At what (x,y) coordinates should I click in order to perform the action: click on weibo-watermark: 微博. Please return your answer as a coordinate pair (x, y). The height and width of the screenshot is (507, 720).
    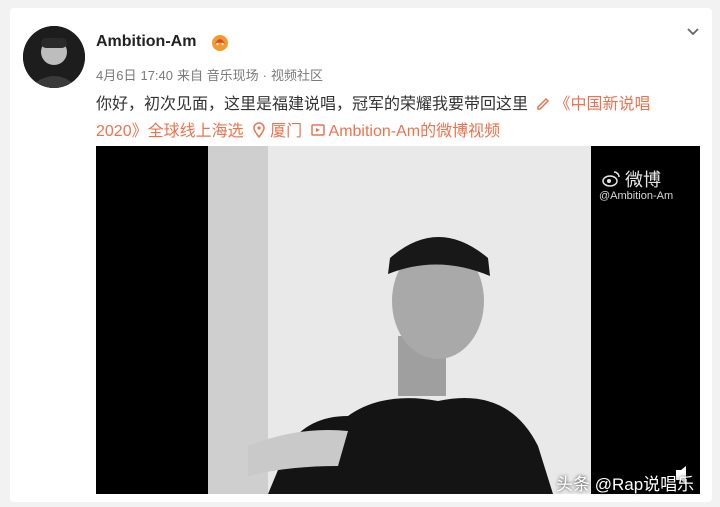
    Looking at the image, I should click on (631, 179).